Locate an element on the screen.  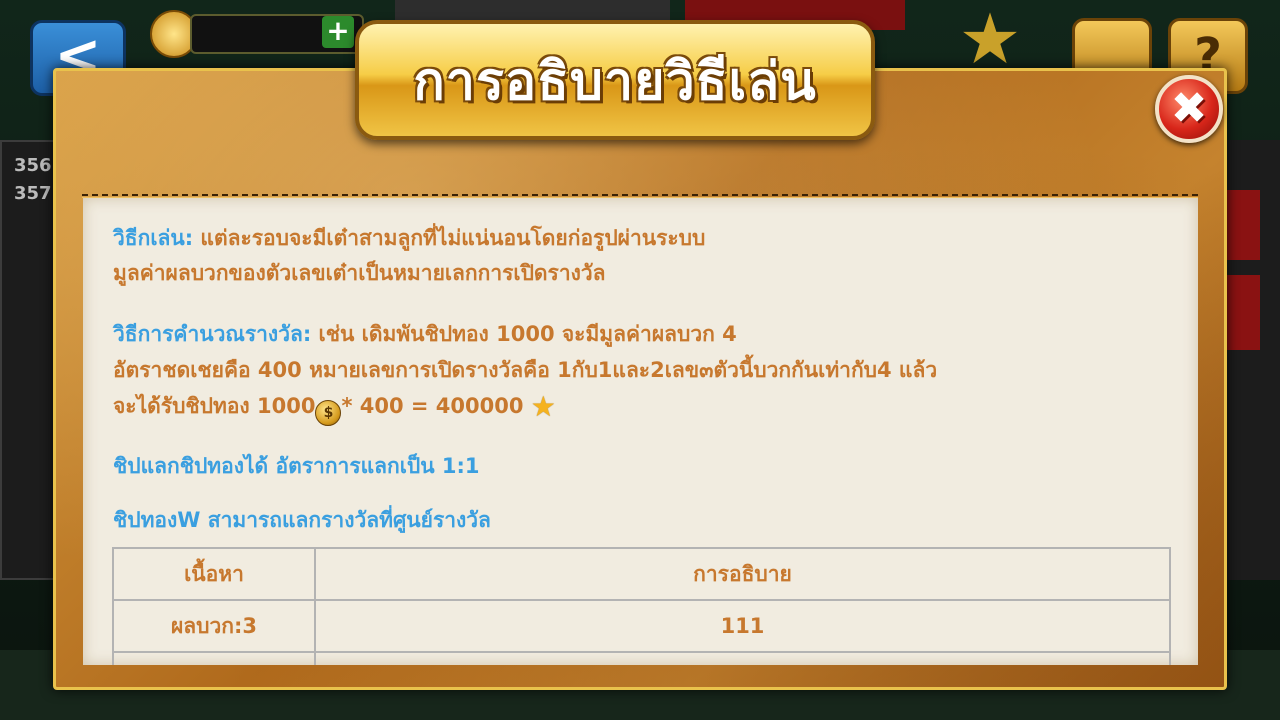
add-coins-button: + is located at coordinates (338, 32).